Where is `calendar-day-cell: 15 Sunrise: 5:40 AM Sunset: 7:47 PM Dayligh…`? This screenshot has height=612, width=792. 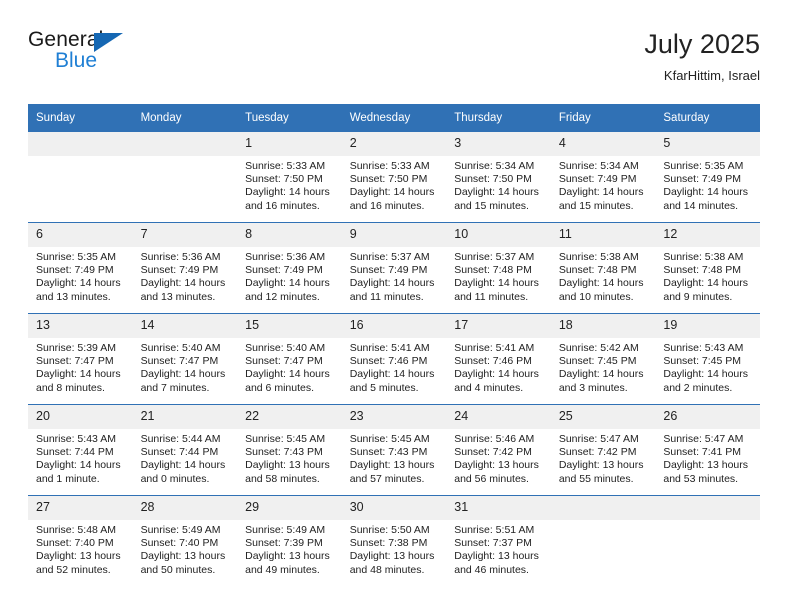 calendar-day-cell: 15 Sunrise: 5:40 AM Sunset: 7:47 PM Dayligh… is located at coordinates (289, 359).